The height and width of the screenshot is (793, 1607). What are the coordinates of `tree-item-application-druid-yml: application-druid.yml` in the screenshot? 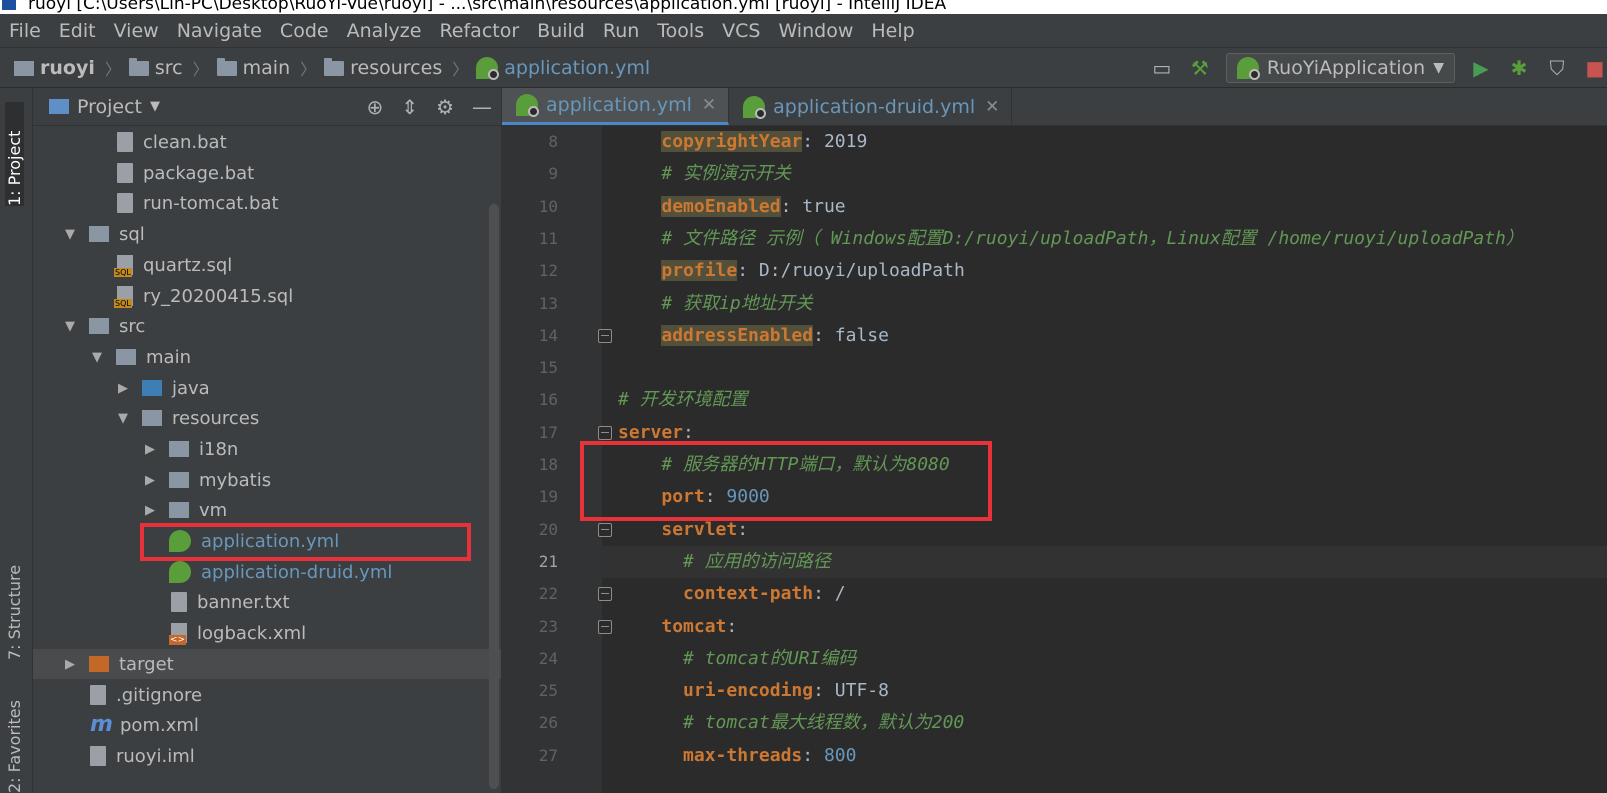 It's located at (267, 572).